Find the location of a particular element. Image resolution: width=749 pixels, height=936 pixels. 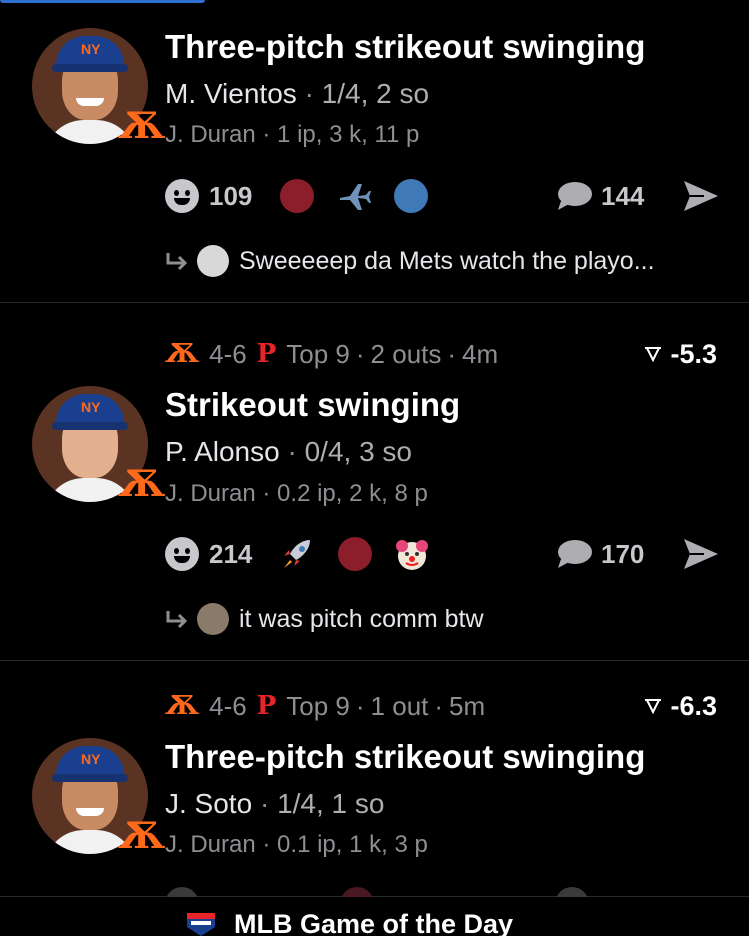

game-meta: Ѫ 4-6 P Top 9 · 2 outs · 4m is located at coordinates (331, 354).